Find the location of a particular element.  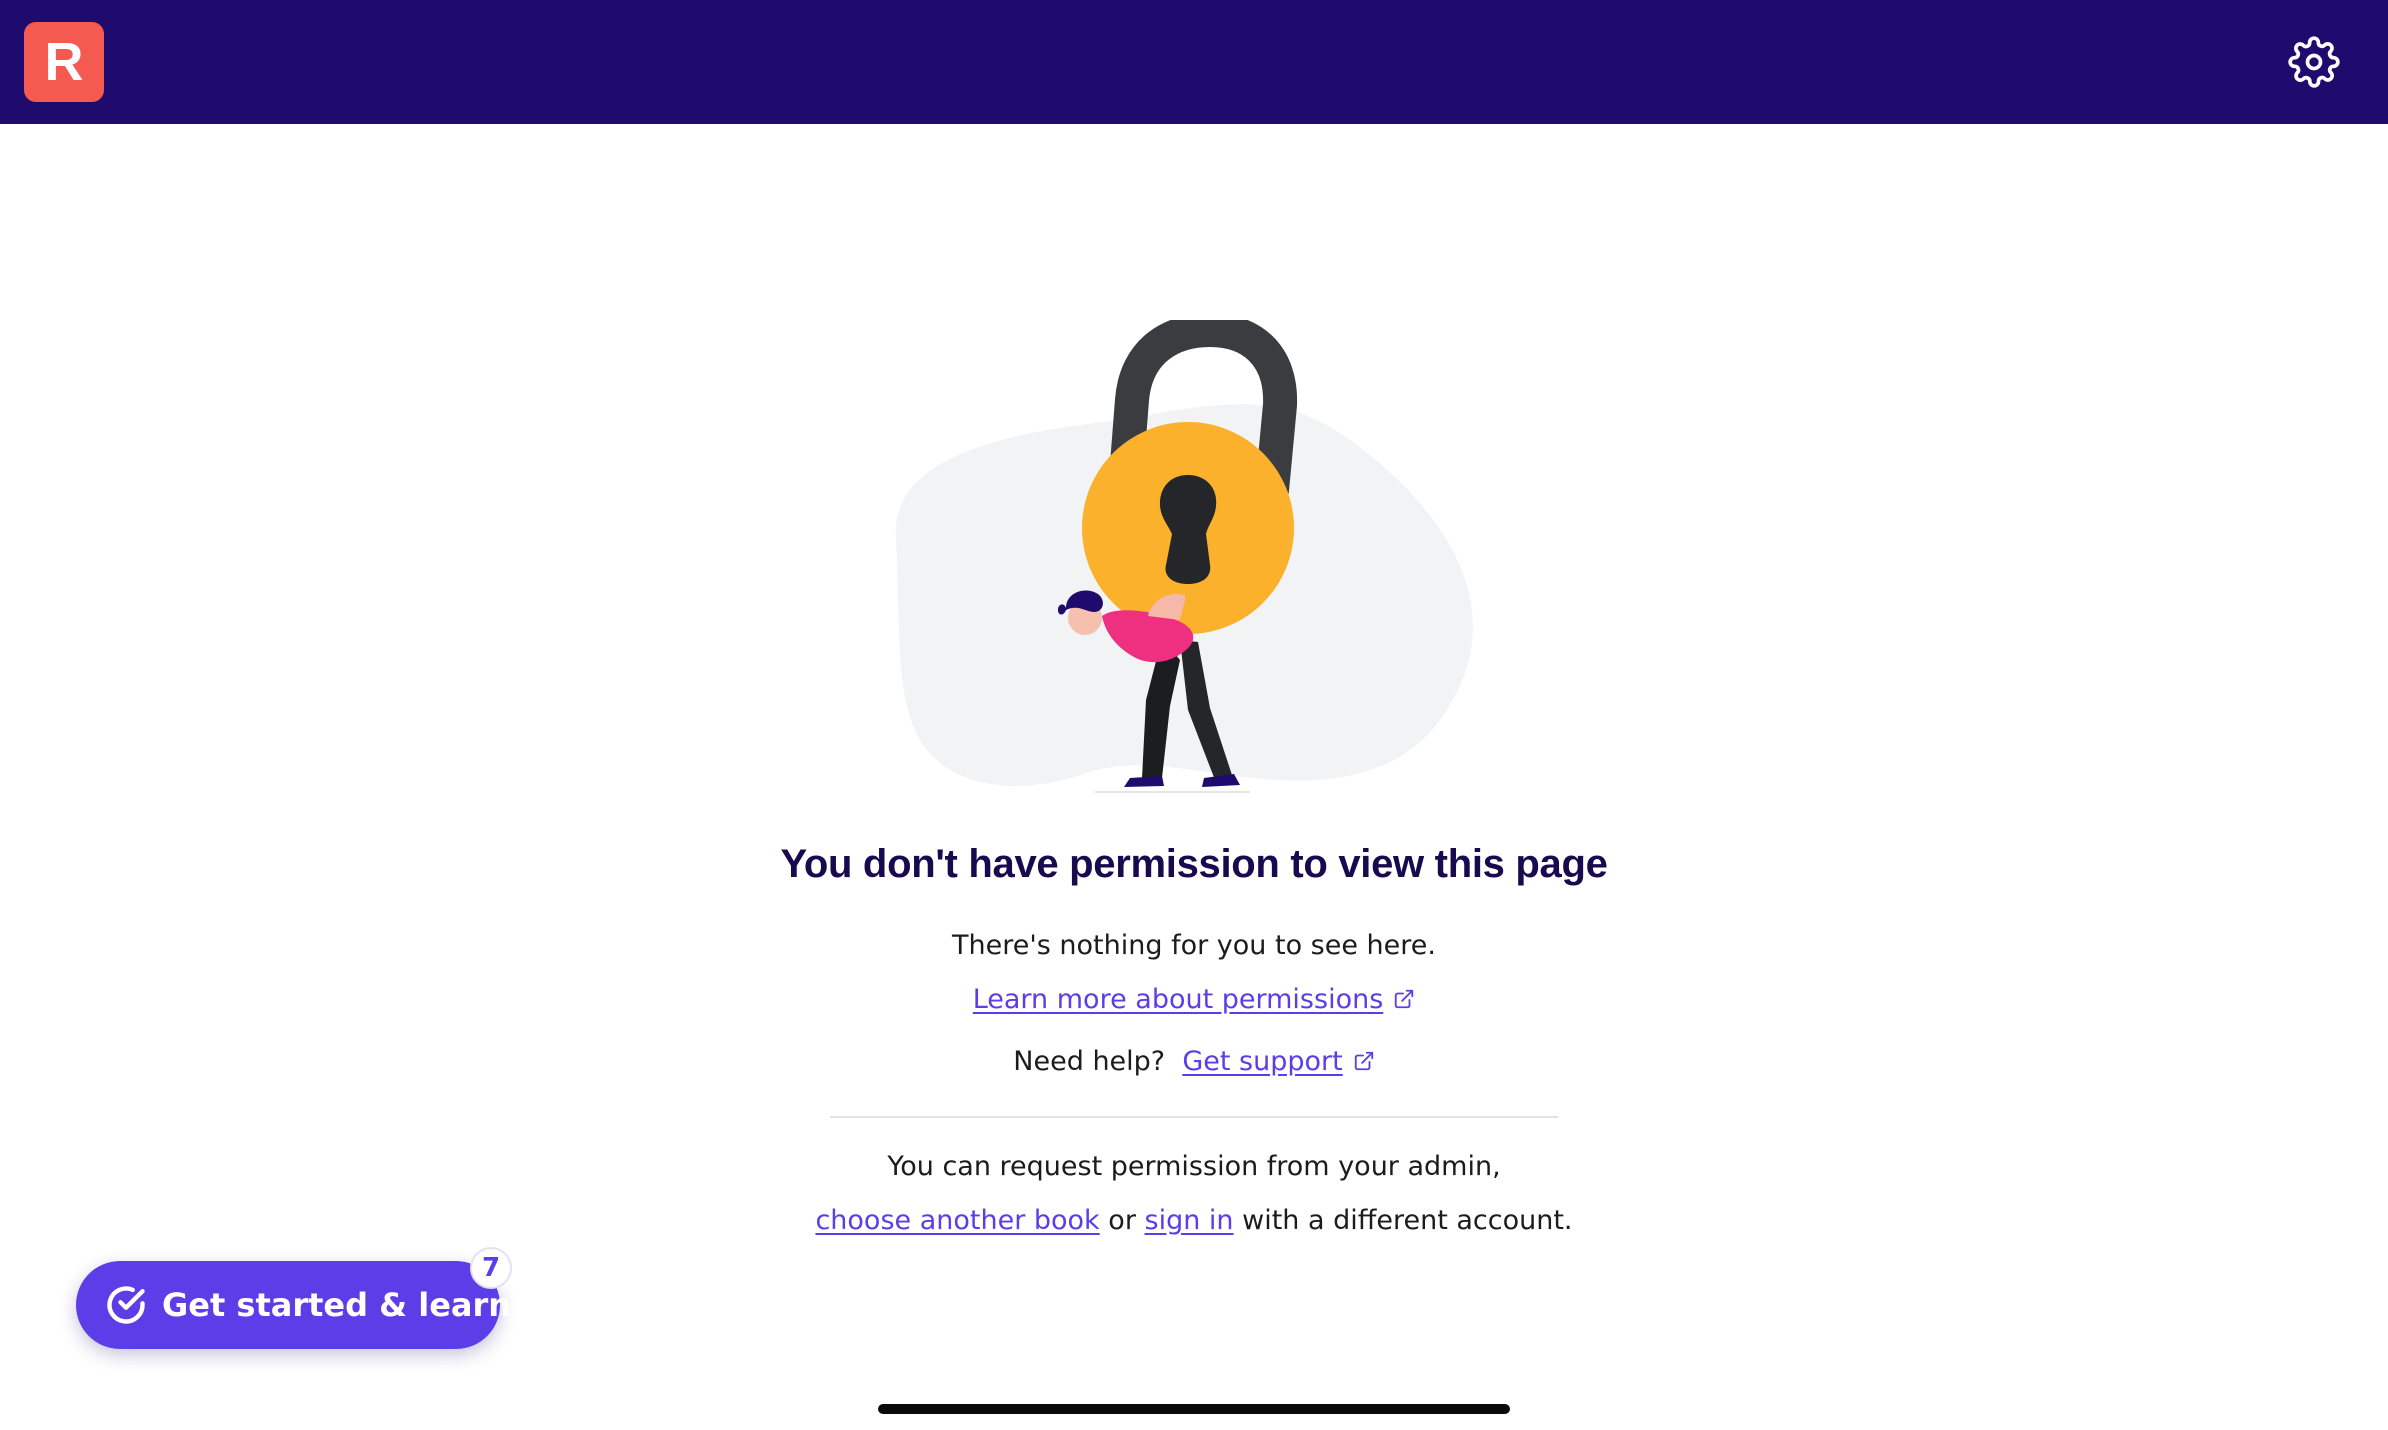

person-shoe-front is located at coordinates (1221, 780).